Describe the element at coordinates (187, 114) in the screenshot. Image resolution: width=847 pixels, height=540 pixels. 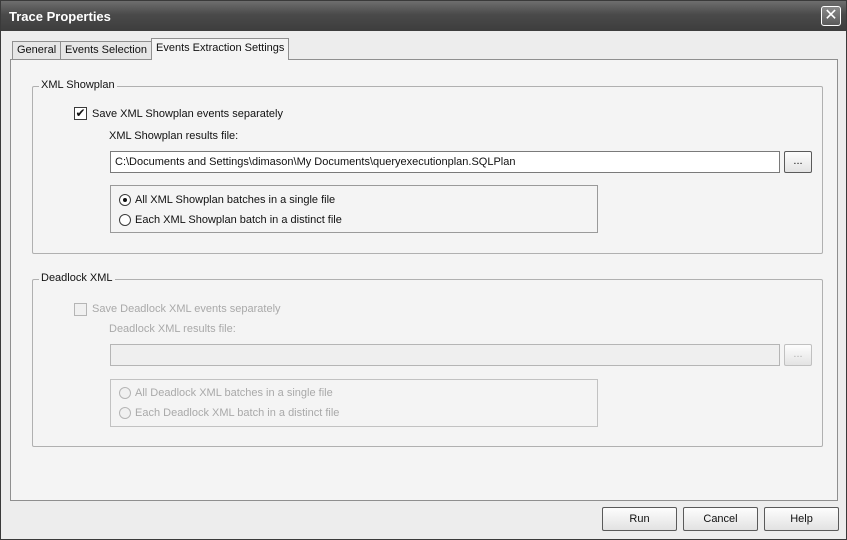
I see `save-xml-showplan-label: Save XML Showplan events separately` at that location.